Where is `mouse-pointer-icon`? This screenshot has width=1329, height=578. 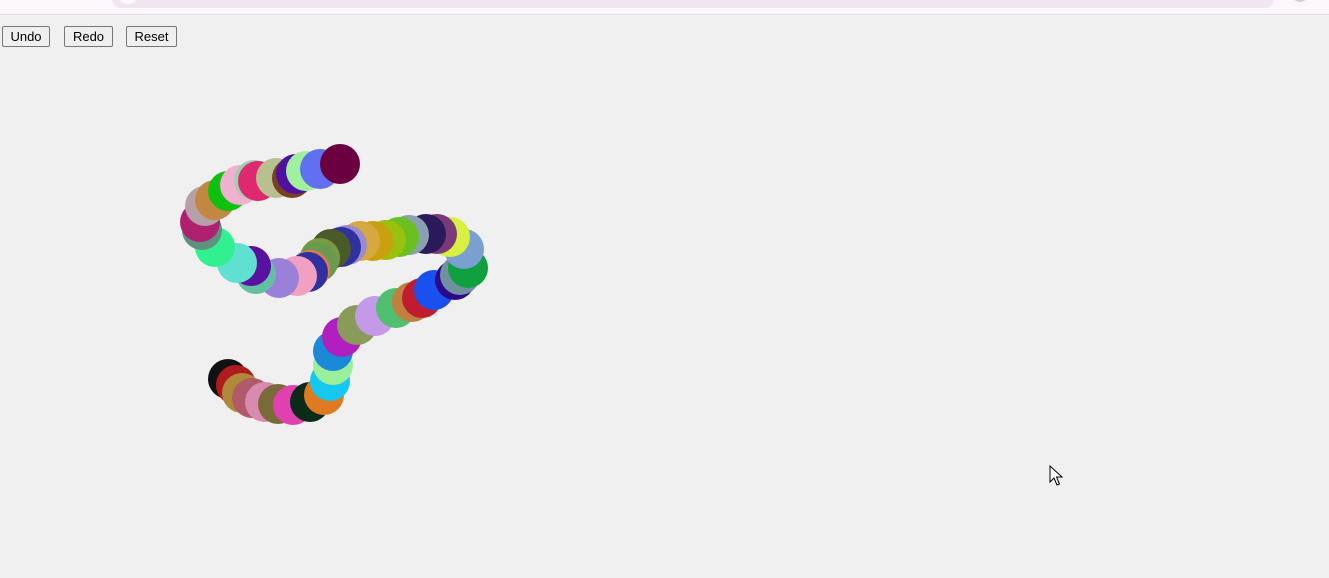 mouse-pointer-icon is located at coordinates (1056, 475).